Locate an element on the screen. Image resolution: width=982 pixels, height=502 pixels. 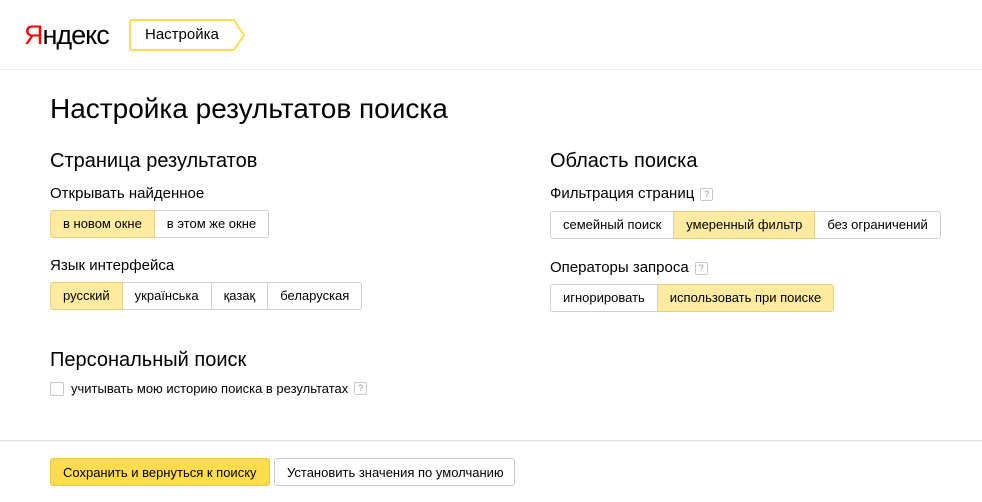
page-filter-label: Фильтрация страниц ? is located at coordinates (632, 194).